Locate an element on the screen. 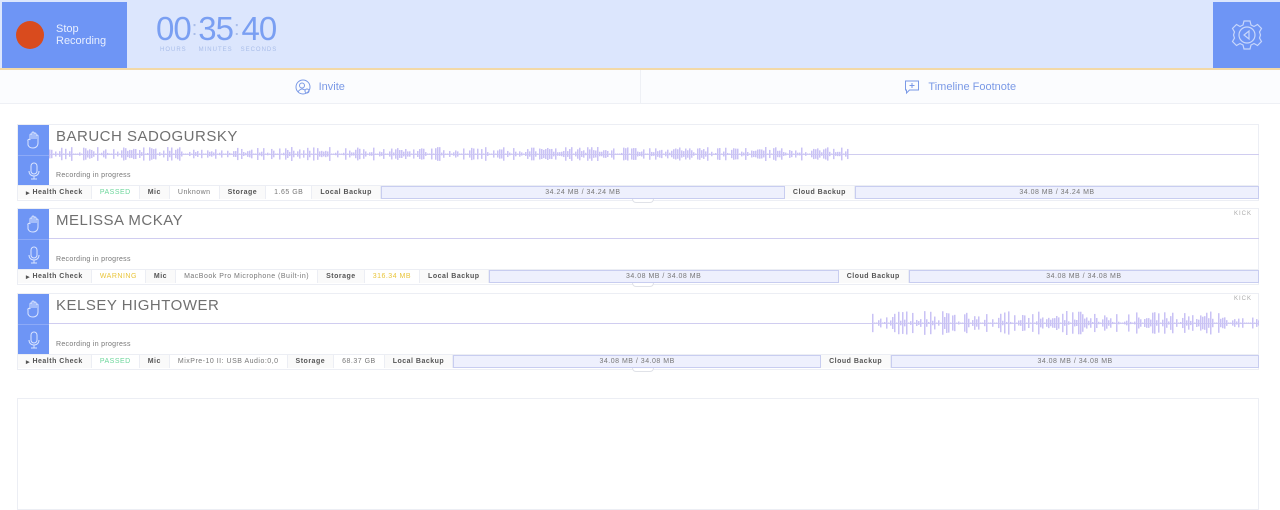 Image resolution: width=1280 pixels, height=510 pixels. hours-label: HOURS is located at coordinates (173, 50).